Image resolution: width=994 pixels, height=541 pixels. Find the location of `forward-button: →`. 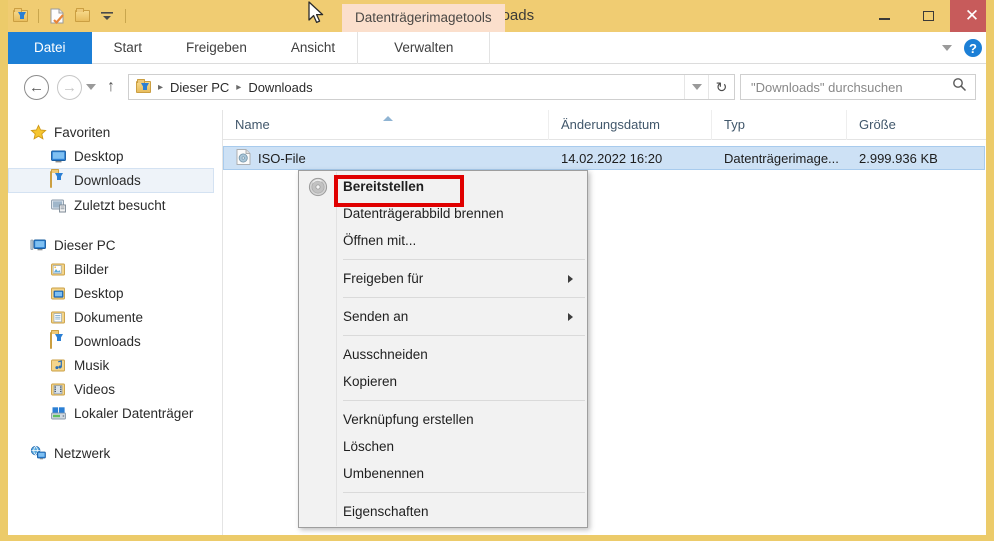

forward-button: → is located at coordinates (69, 87).